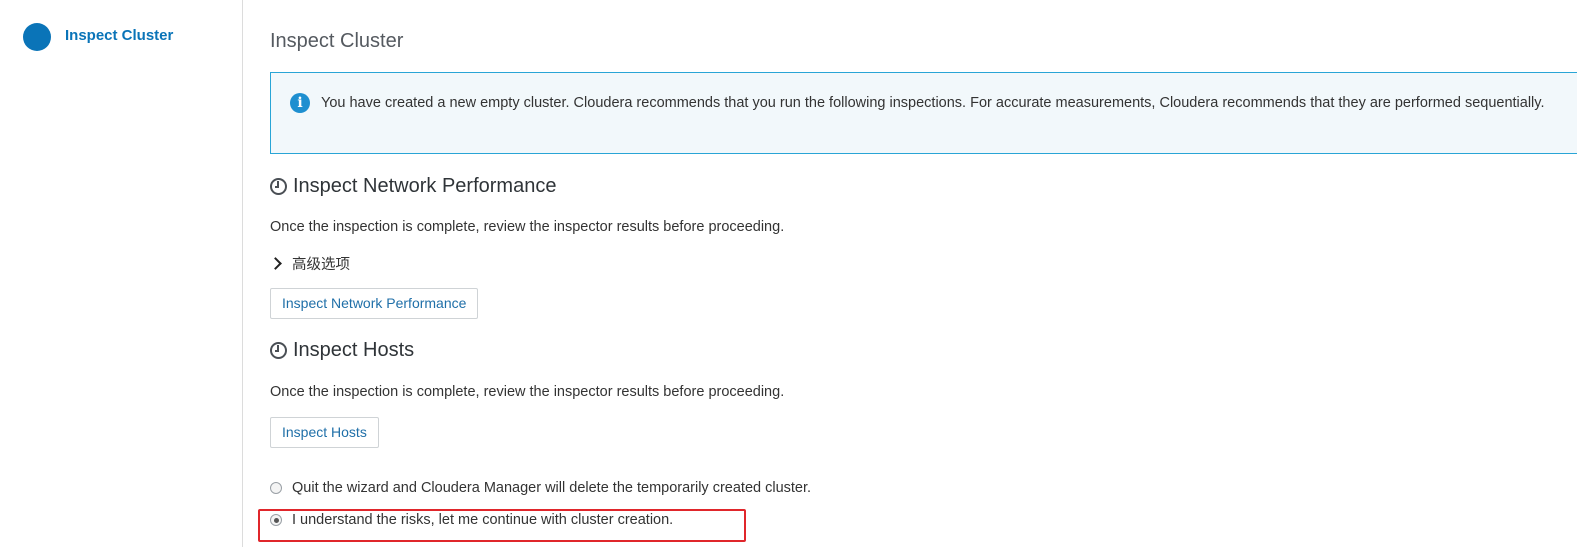 This screenshot has width=1577, height=547. I want to click on chevron-right-icon, so click(275, 263).